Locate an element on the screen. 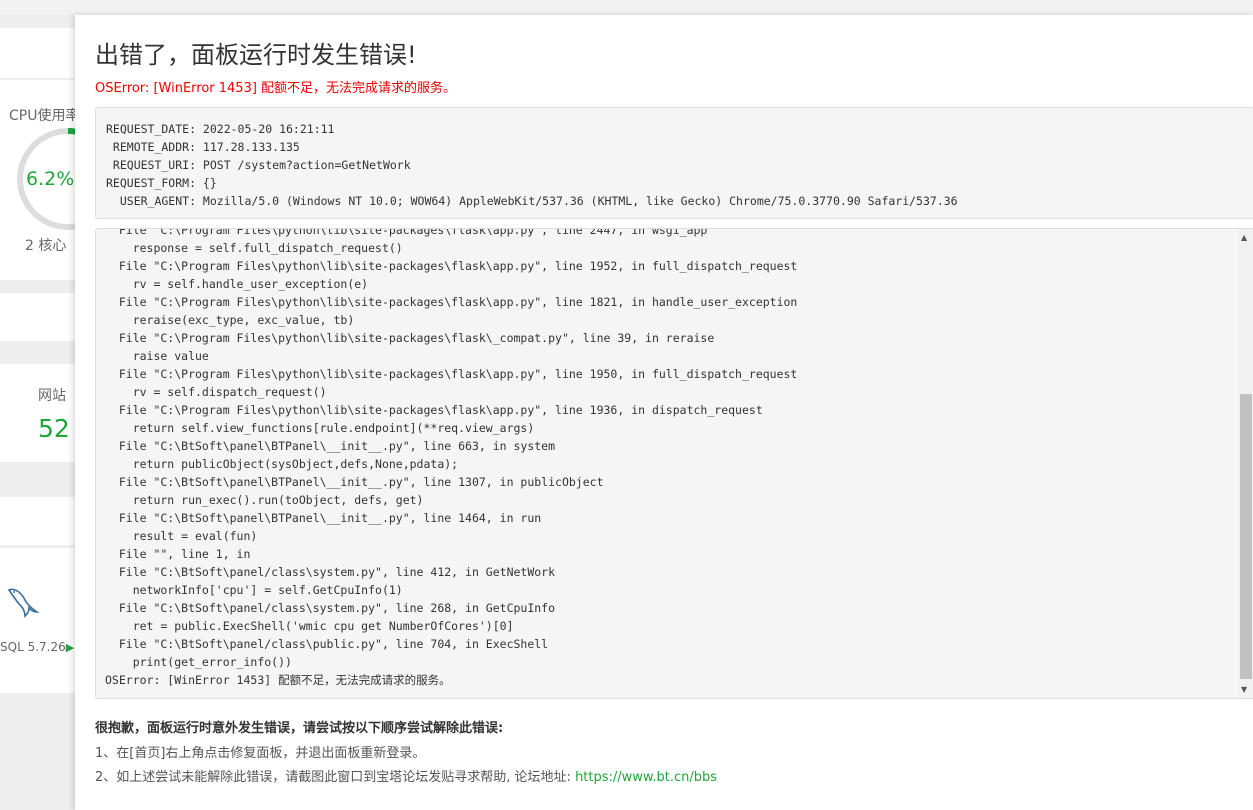 This screenshot has width=1253, height=810. error-title: 出错了，面板运行时发生错误! is located at coordinates (256, 55).